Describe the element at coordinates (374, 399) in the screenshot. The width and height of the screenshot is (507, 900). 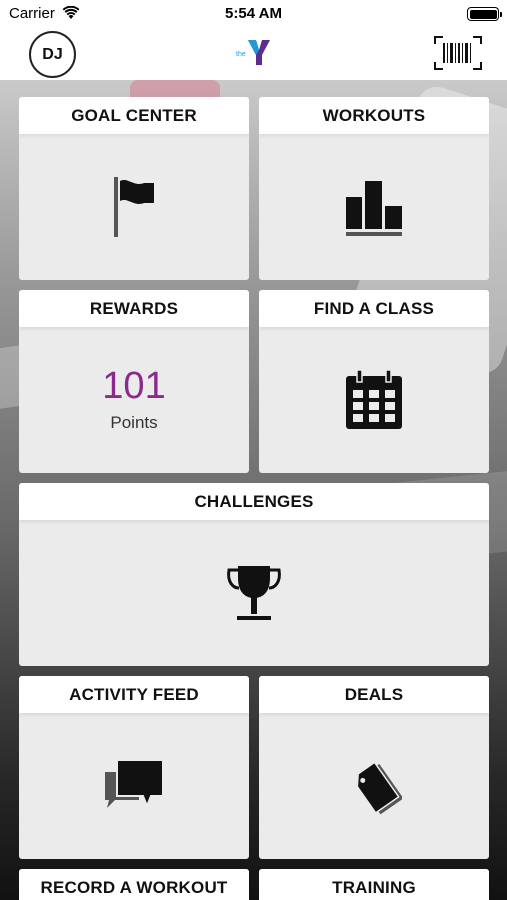
I see `calendar-icon` at that location.